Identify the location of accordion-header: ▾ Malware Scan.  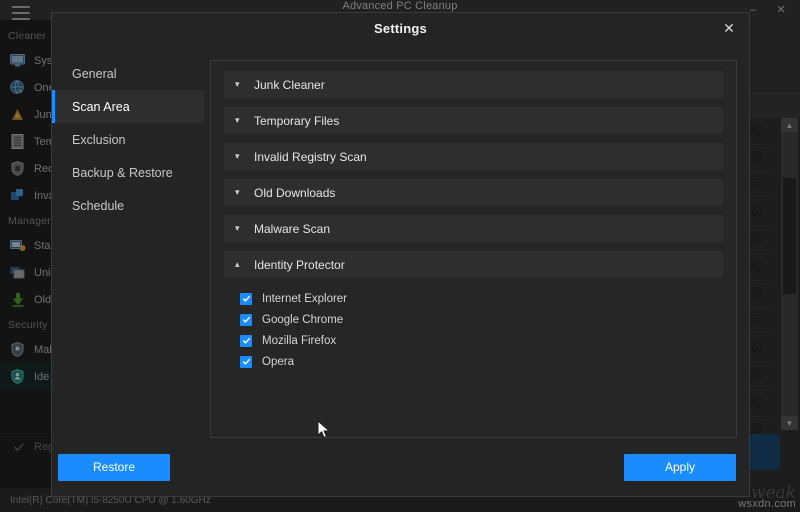
(473, 228).